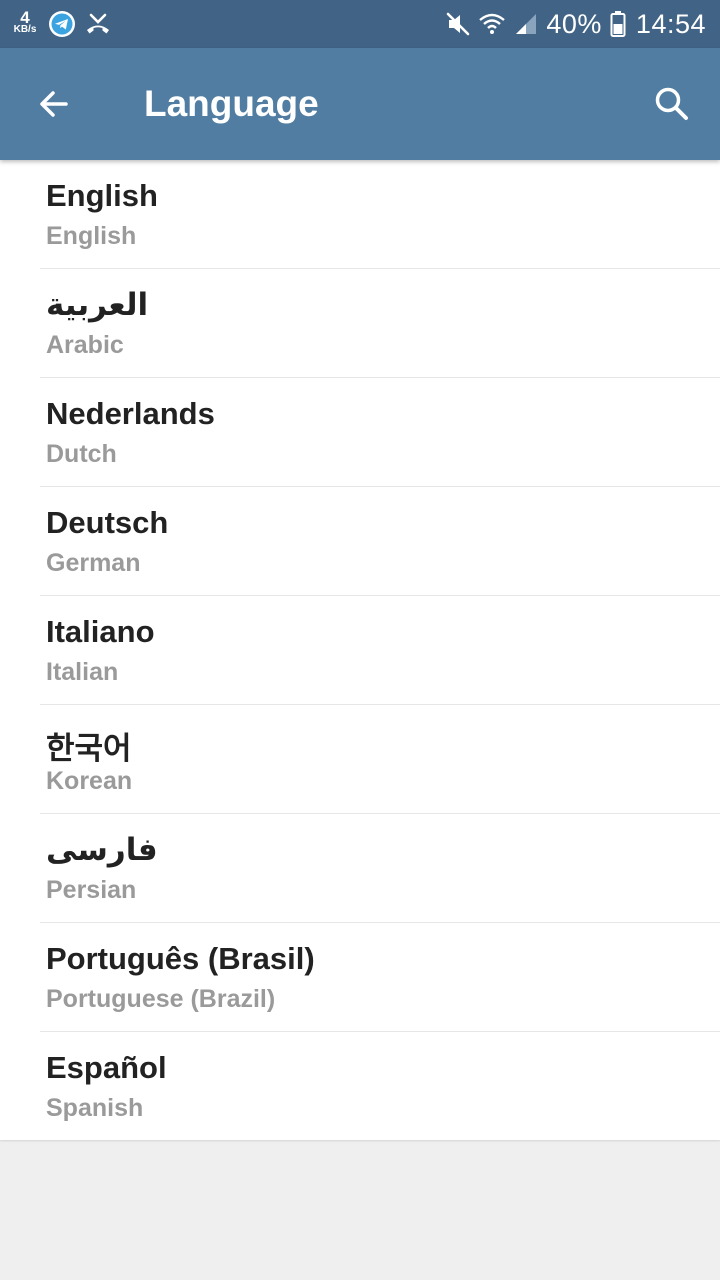  What do you see at coordinates (89, 748) in the screenshot?
I see `language-native-name: 한국어` at bounding box center [89, 748].